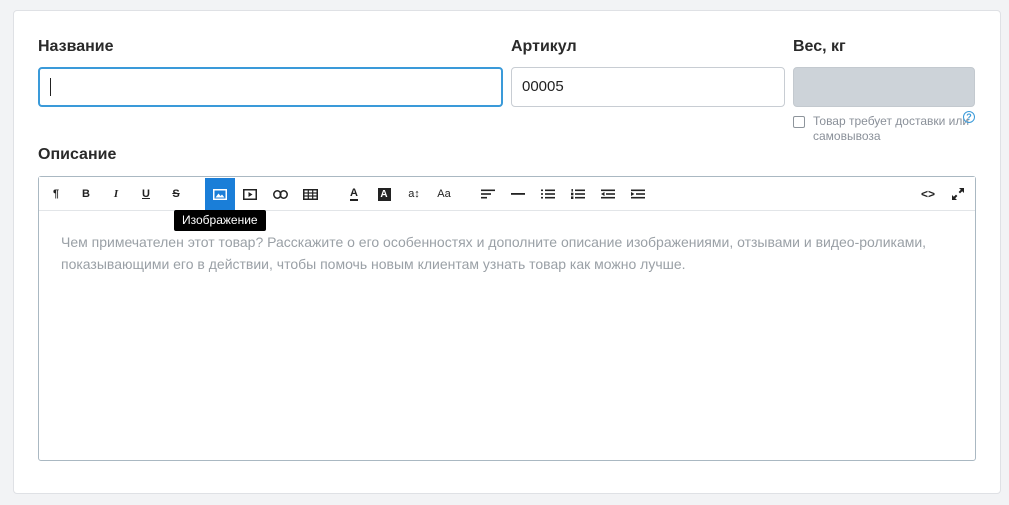  I want to click on align-left-icon, so click(488, 194).